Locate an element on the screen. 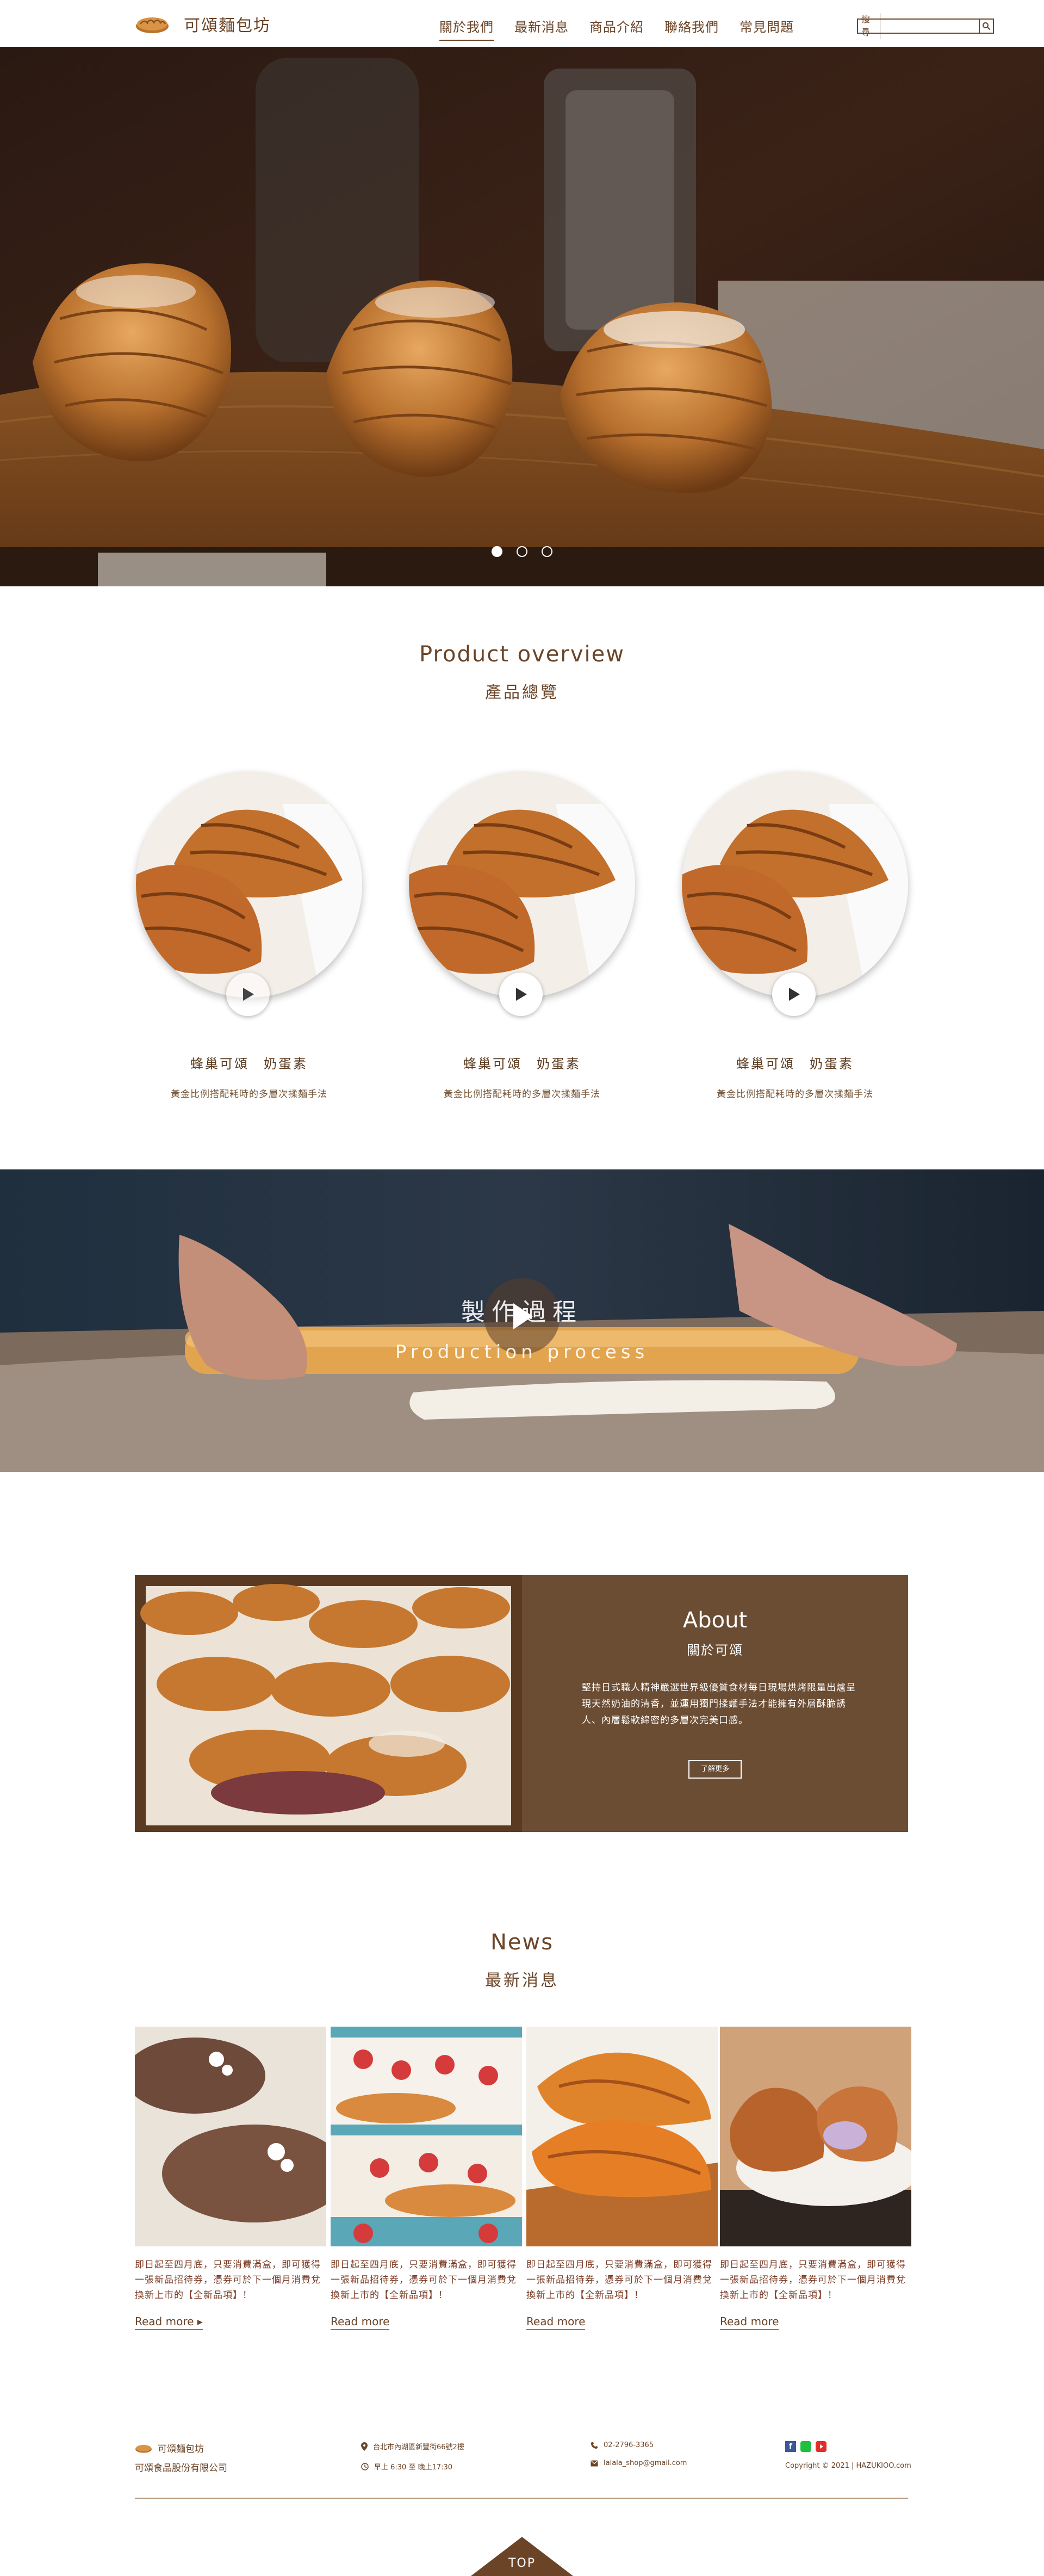 The height and width of the screenshot is (2576, 1044). nav-products: 商品介紹 is located at coordinates (616, 29).